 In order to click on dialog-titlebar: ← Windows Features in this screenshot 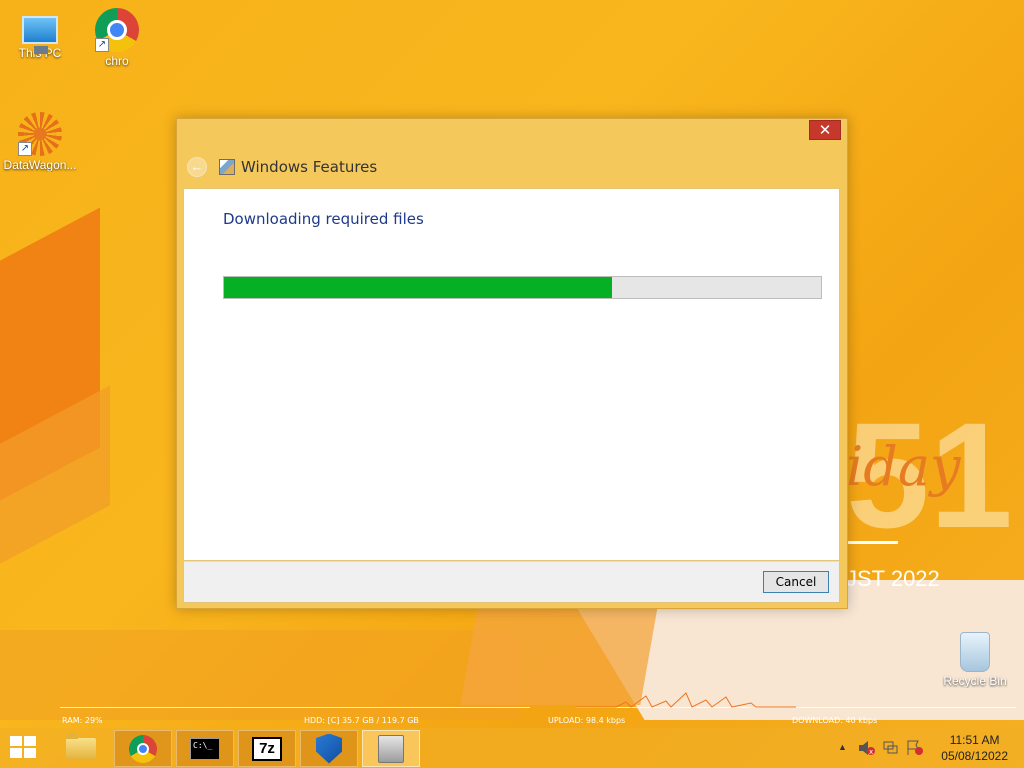, I will do `click(282, 167)`.